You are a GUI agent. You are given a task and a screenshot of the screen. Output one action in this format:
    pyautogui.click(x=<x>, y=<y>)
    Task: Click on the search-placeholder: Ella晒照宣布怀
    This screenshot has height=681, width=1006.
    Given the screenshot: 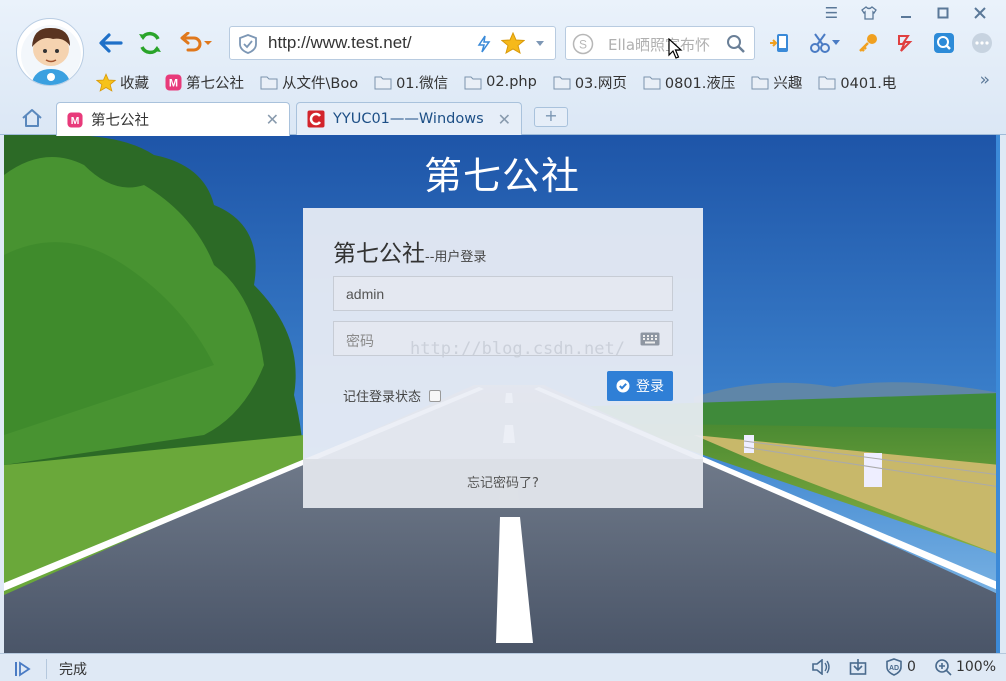 What is the action you would take?
    pyautogui.click(x=659, y=45)
    